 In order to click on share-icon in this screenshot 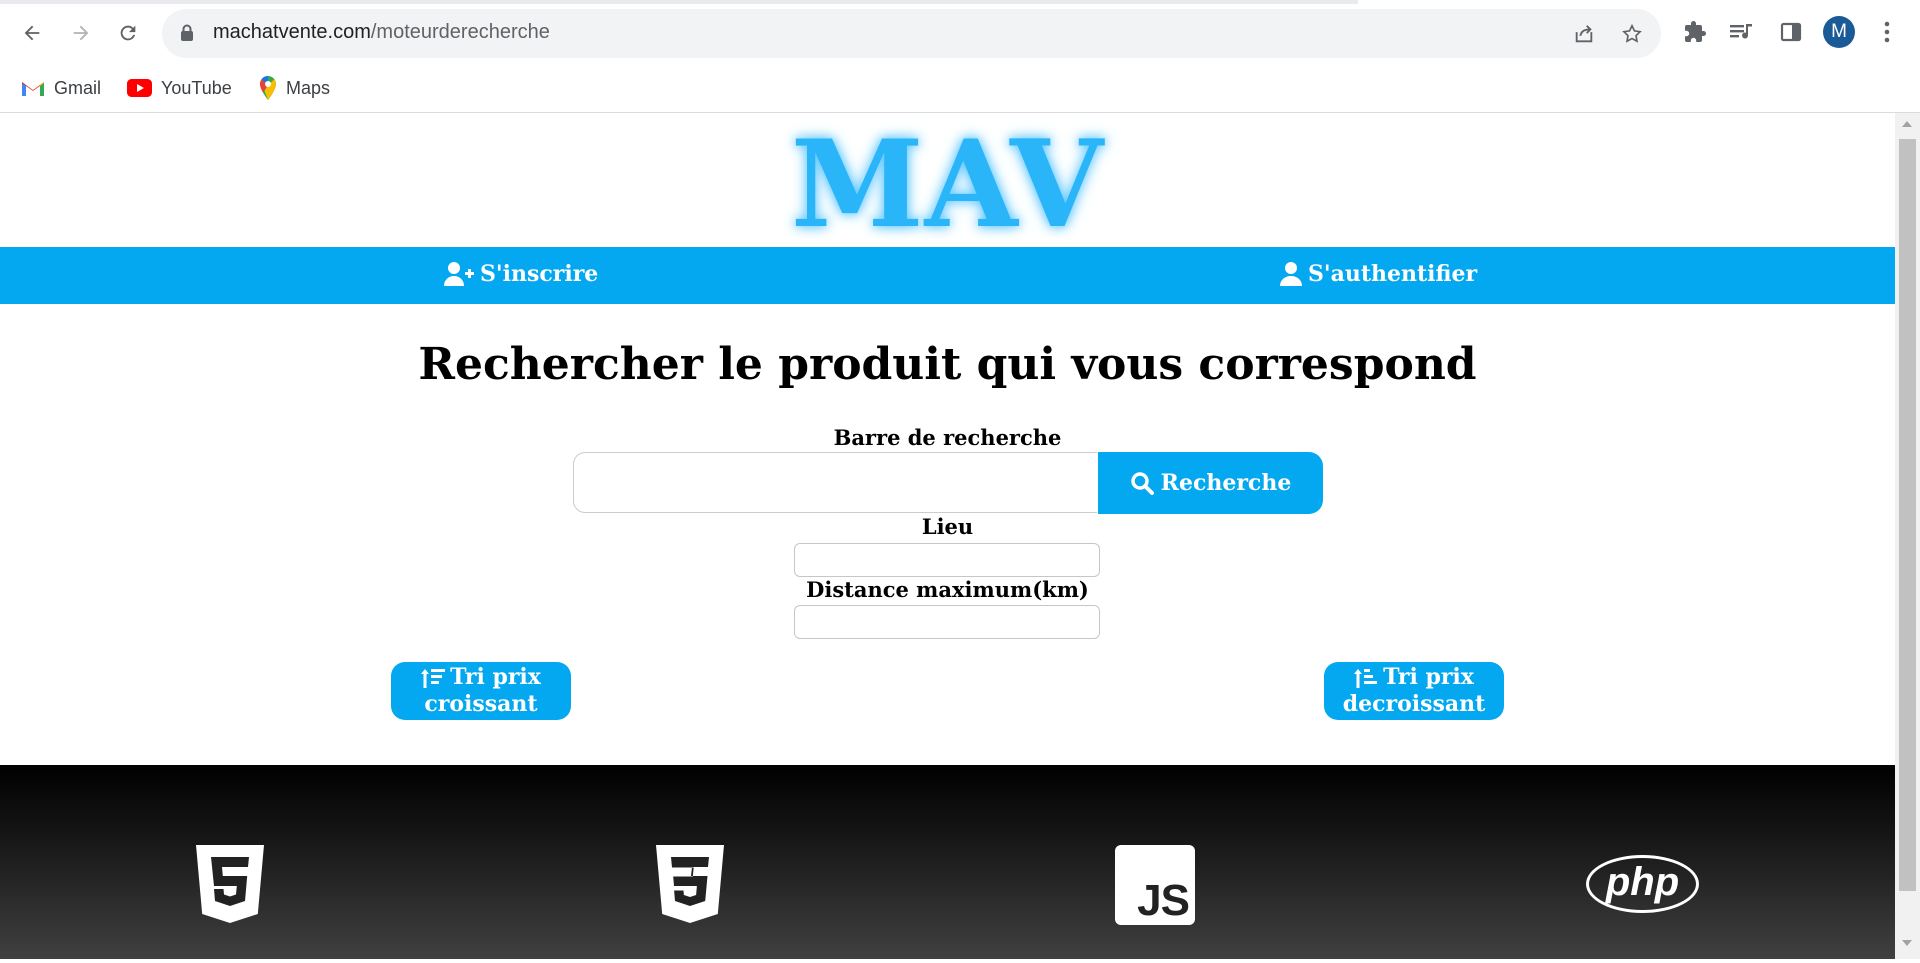, I will do `click(1584, 34)`.